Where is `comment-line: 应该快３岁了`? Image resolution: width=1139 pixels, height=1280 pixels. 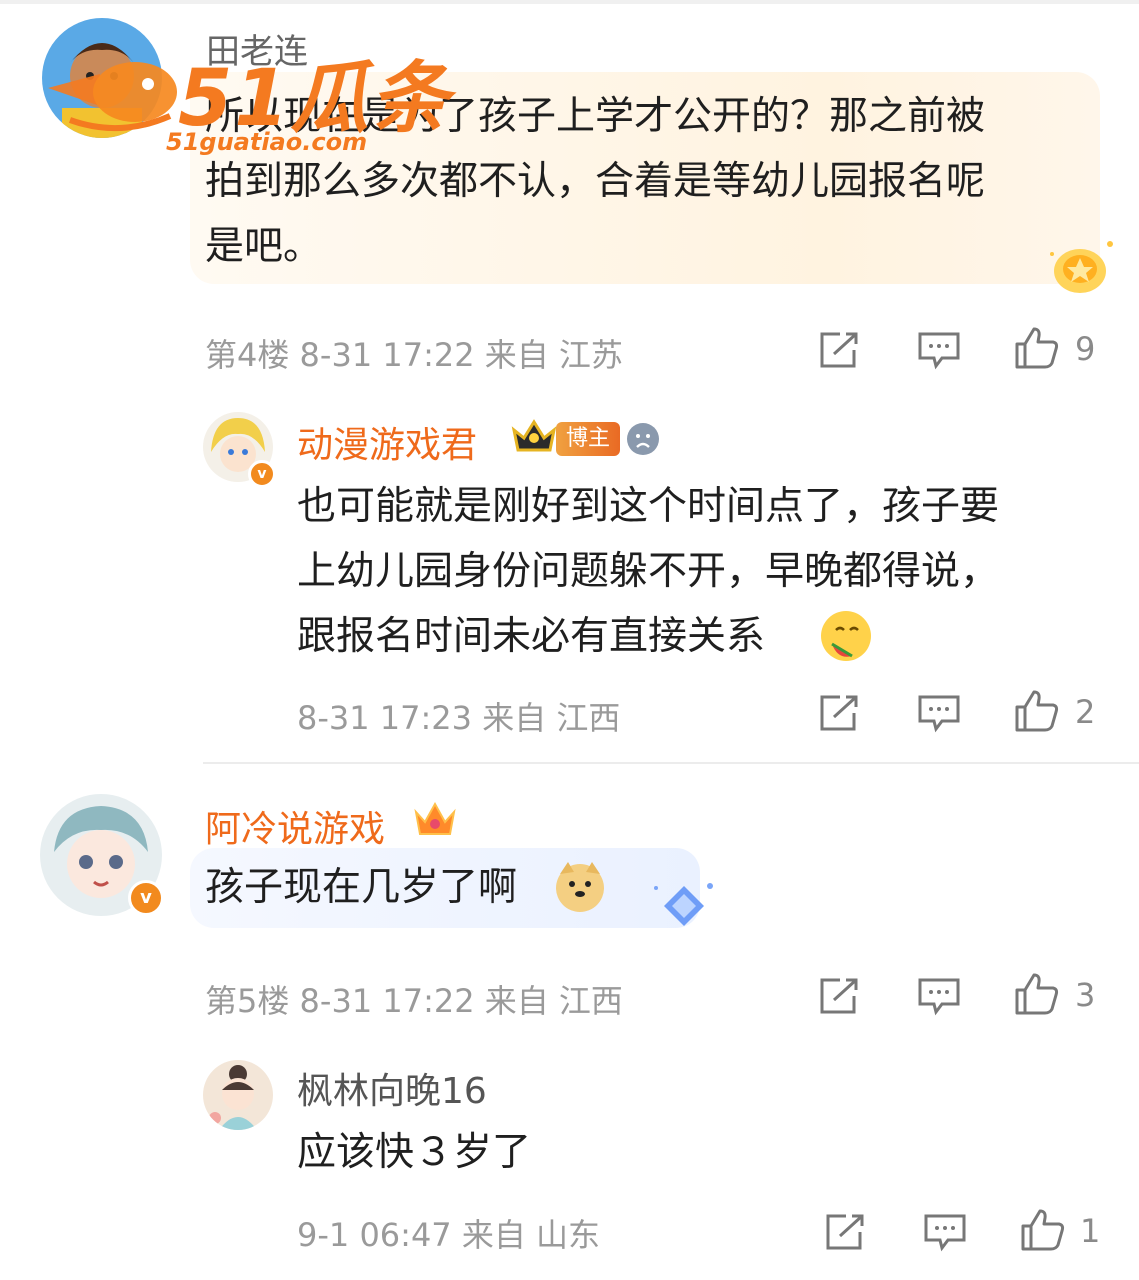 comment-line: 应该快３岁了 is located at coordinates (414, 1152).